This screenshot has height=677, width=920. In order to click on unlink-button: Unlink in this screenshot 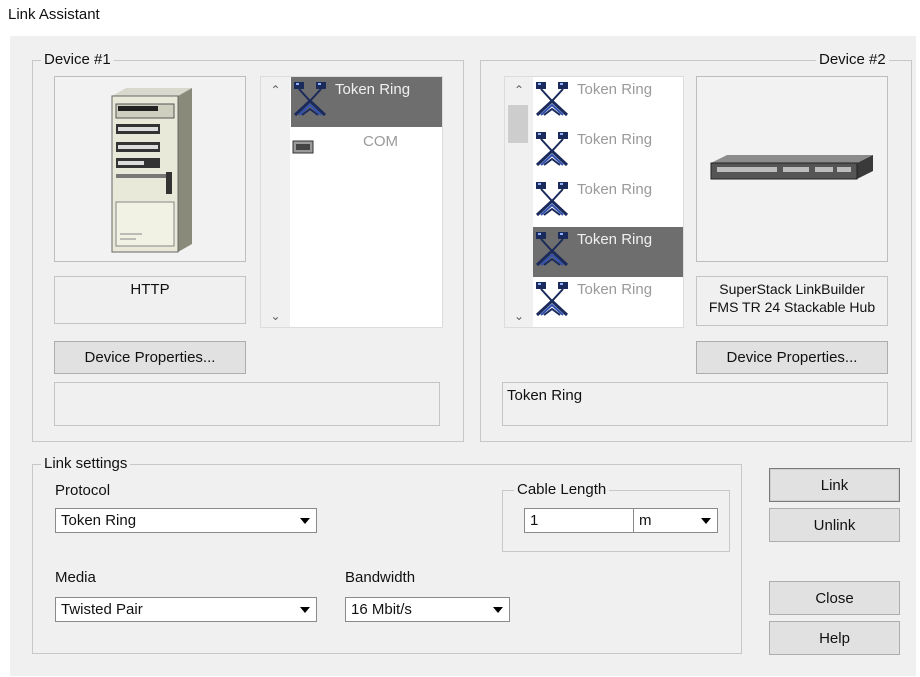, I will do `click(834, 525)`.